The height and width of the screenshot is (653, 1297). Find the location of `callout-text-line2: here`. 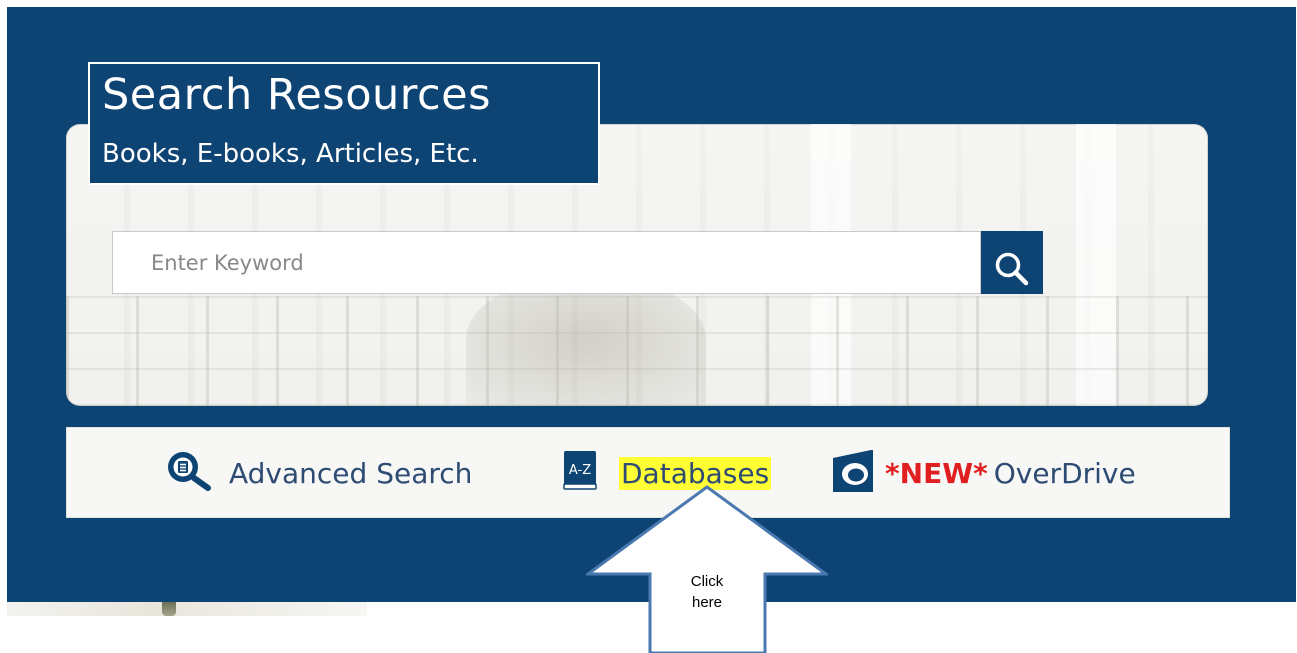

callout-text-line2: here is located at coordinates (707, 602).